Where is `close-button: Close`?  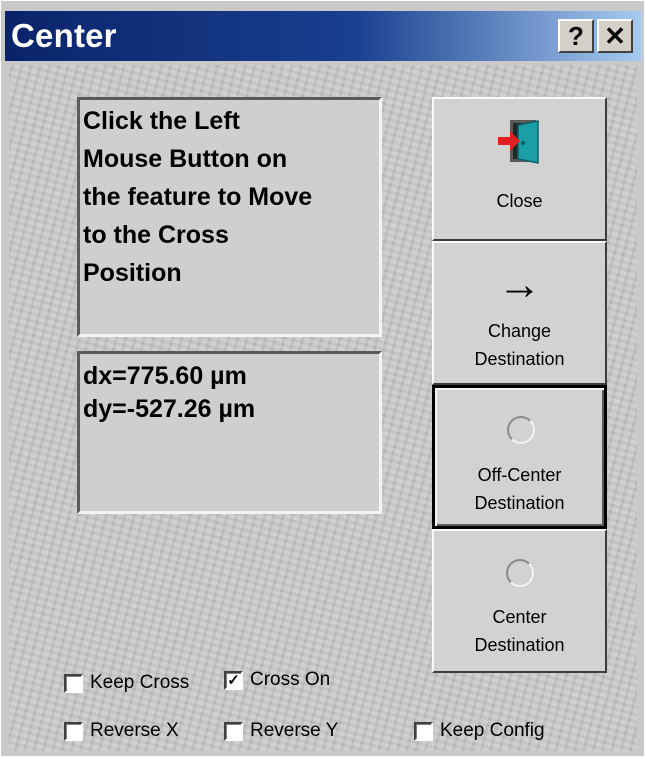
close-button: Close is located at coordinates (519, 169).